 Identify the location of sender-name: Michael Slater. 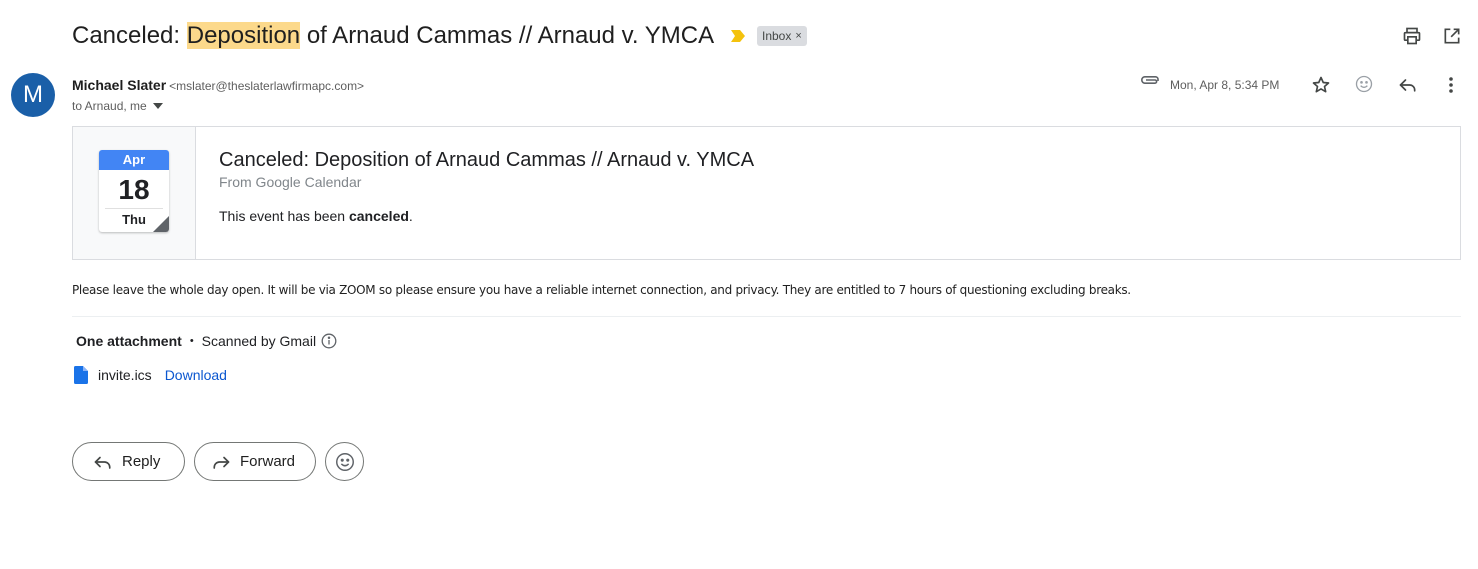
(119, 85).